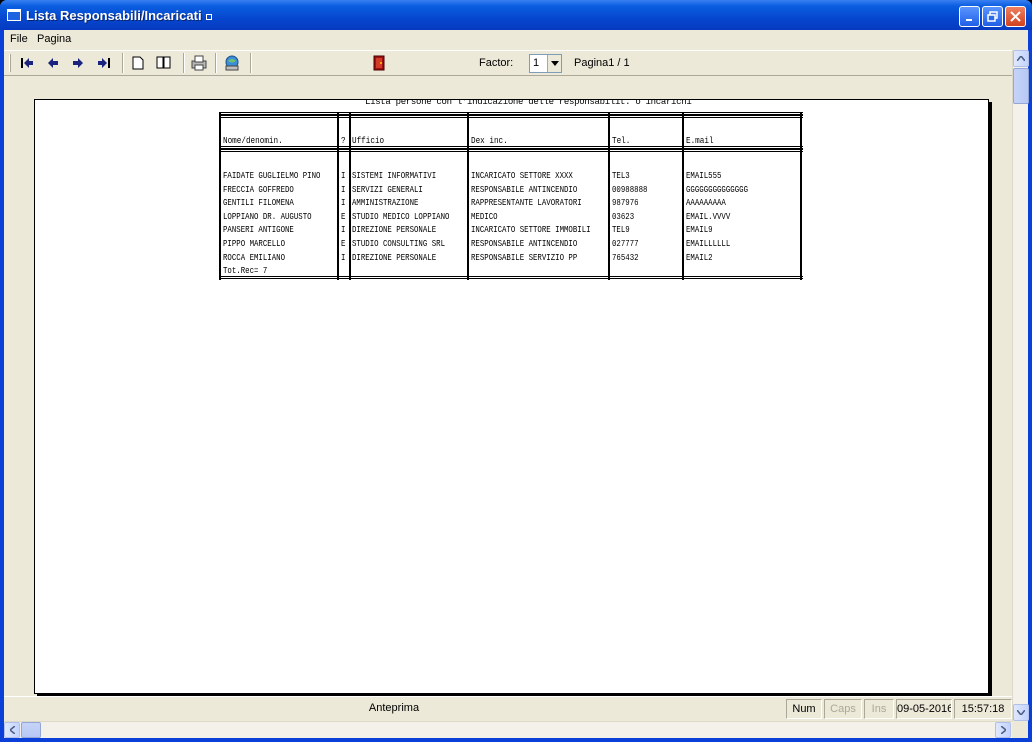 Image resolution: width=1032 pixels, height=742 pixels. I want to click on menu-pagina: Pagina, so click(54, 39).